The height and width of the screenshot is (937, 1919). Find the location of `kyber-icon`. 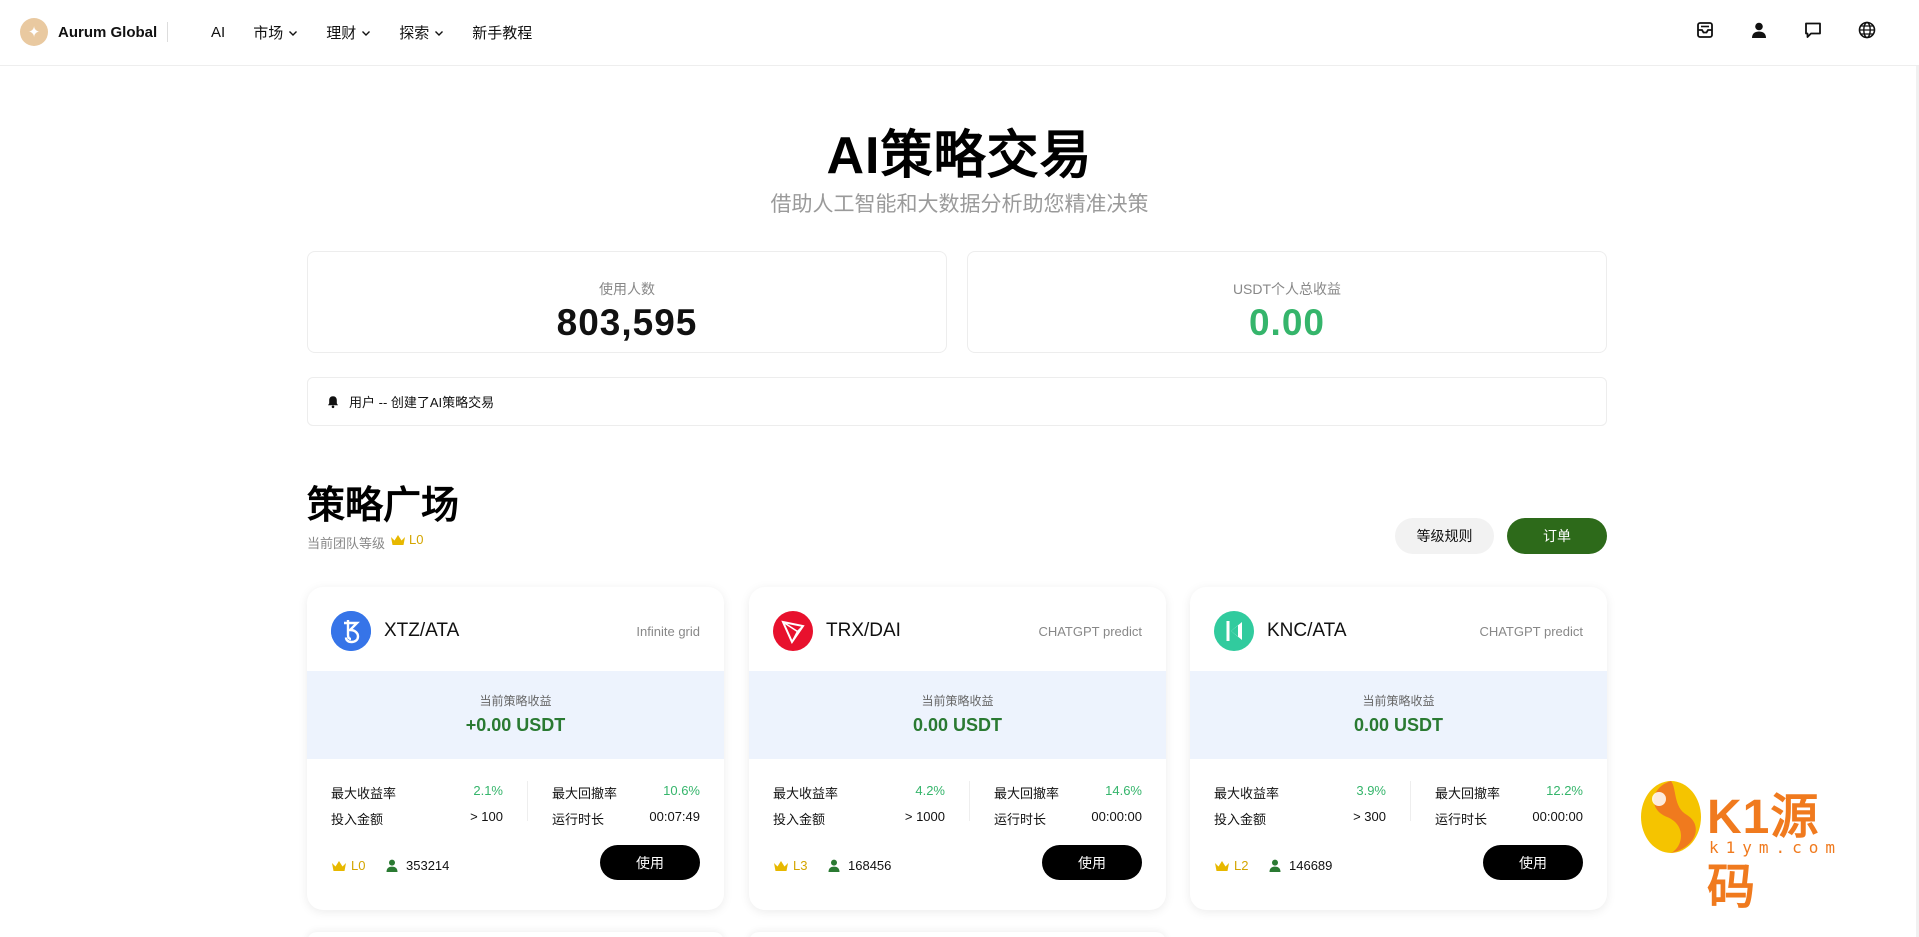

kyber-icon is located at coordinates (1234, 631).